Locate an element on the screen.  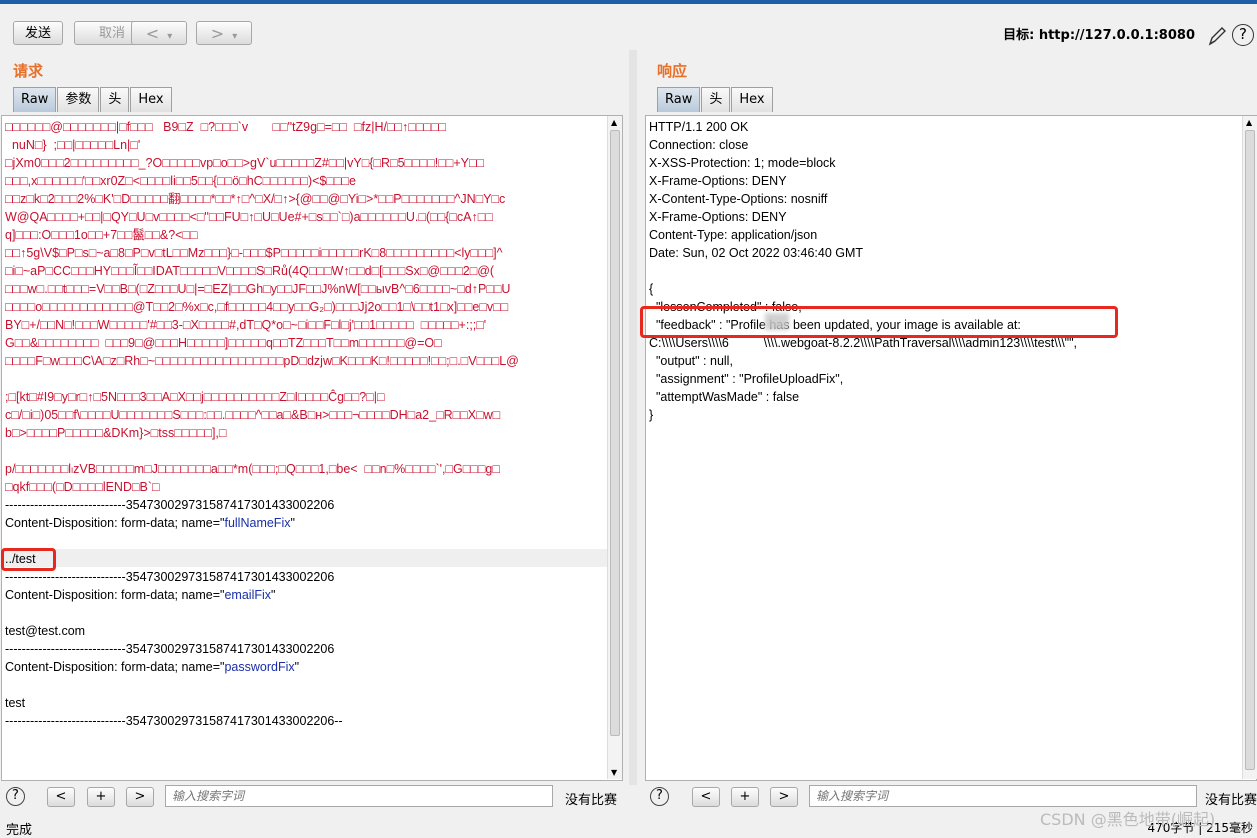
back-arrow-icon: < is located at coordinates (152, 33).